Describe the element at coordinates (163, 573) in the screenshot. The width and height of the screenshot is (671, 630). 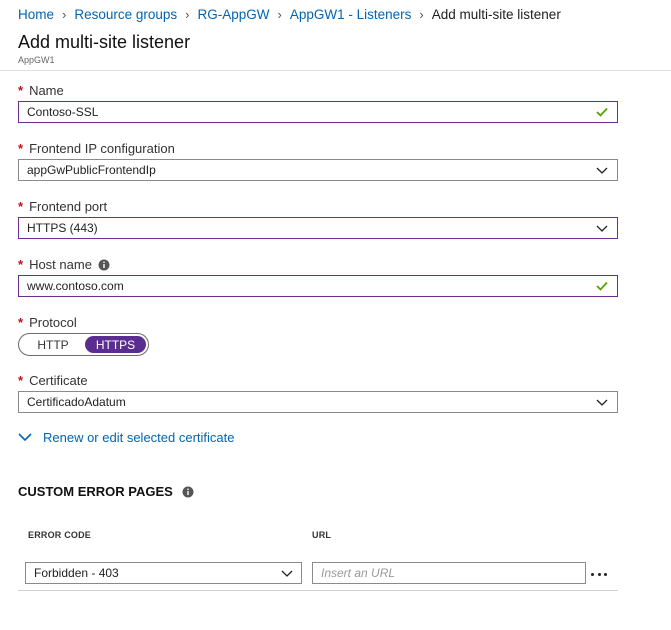
I see `error-code-select: Forbidden - 403` at that location.